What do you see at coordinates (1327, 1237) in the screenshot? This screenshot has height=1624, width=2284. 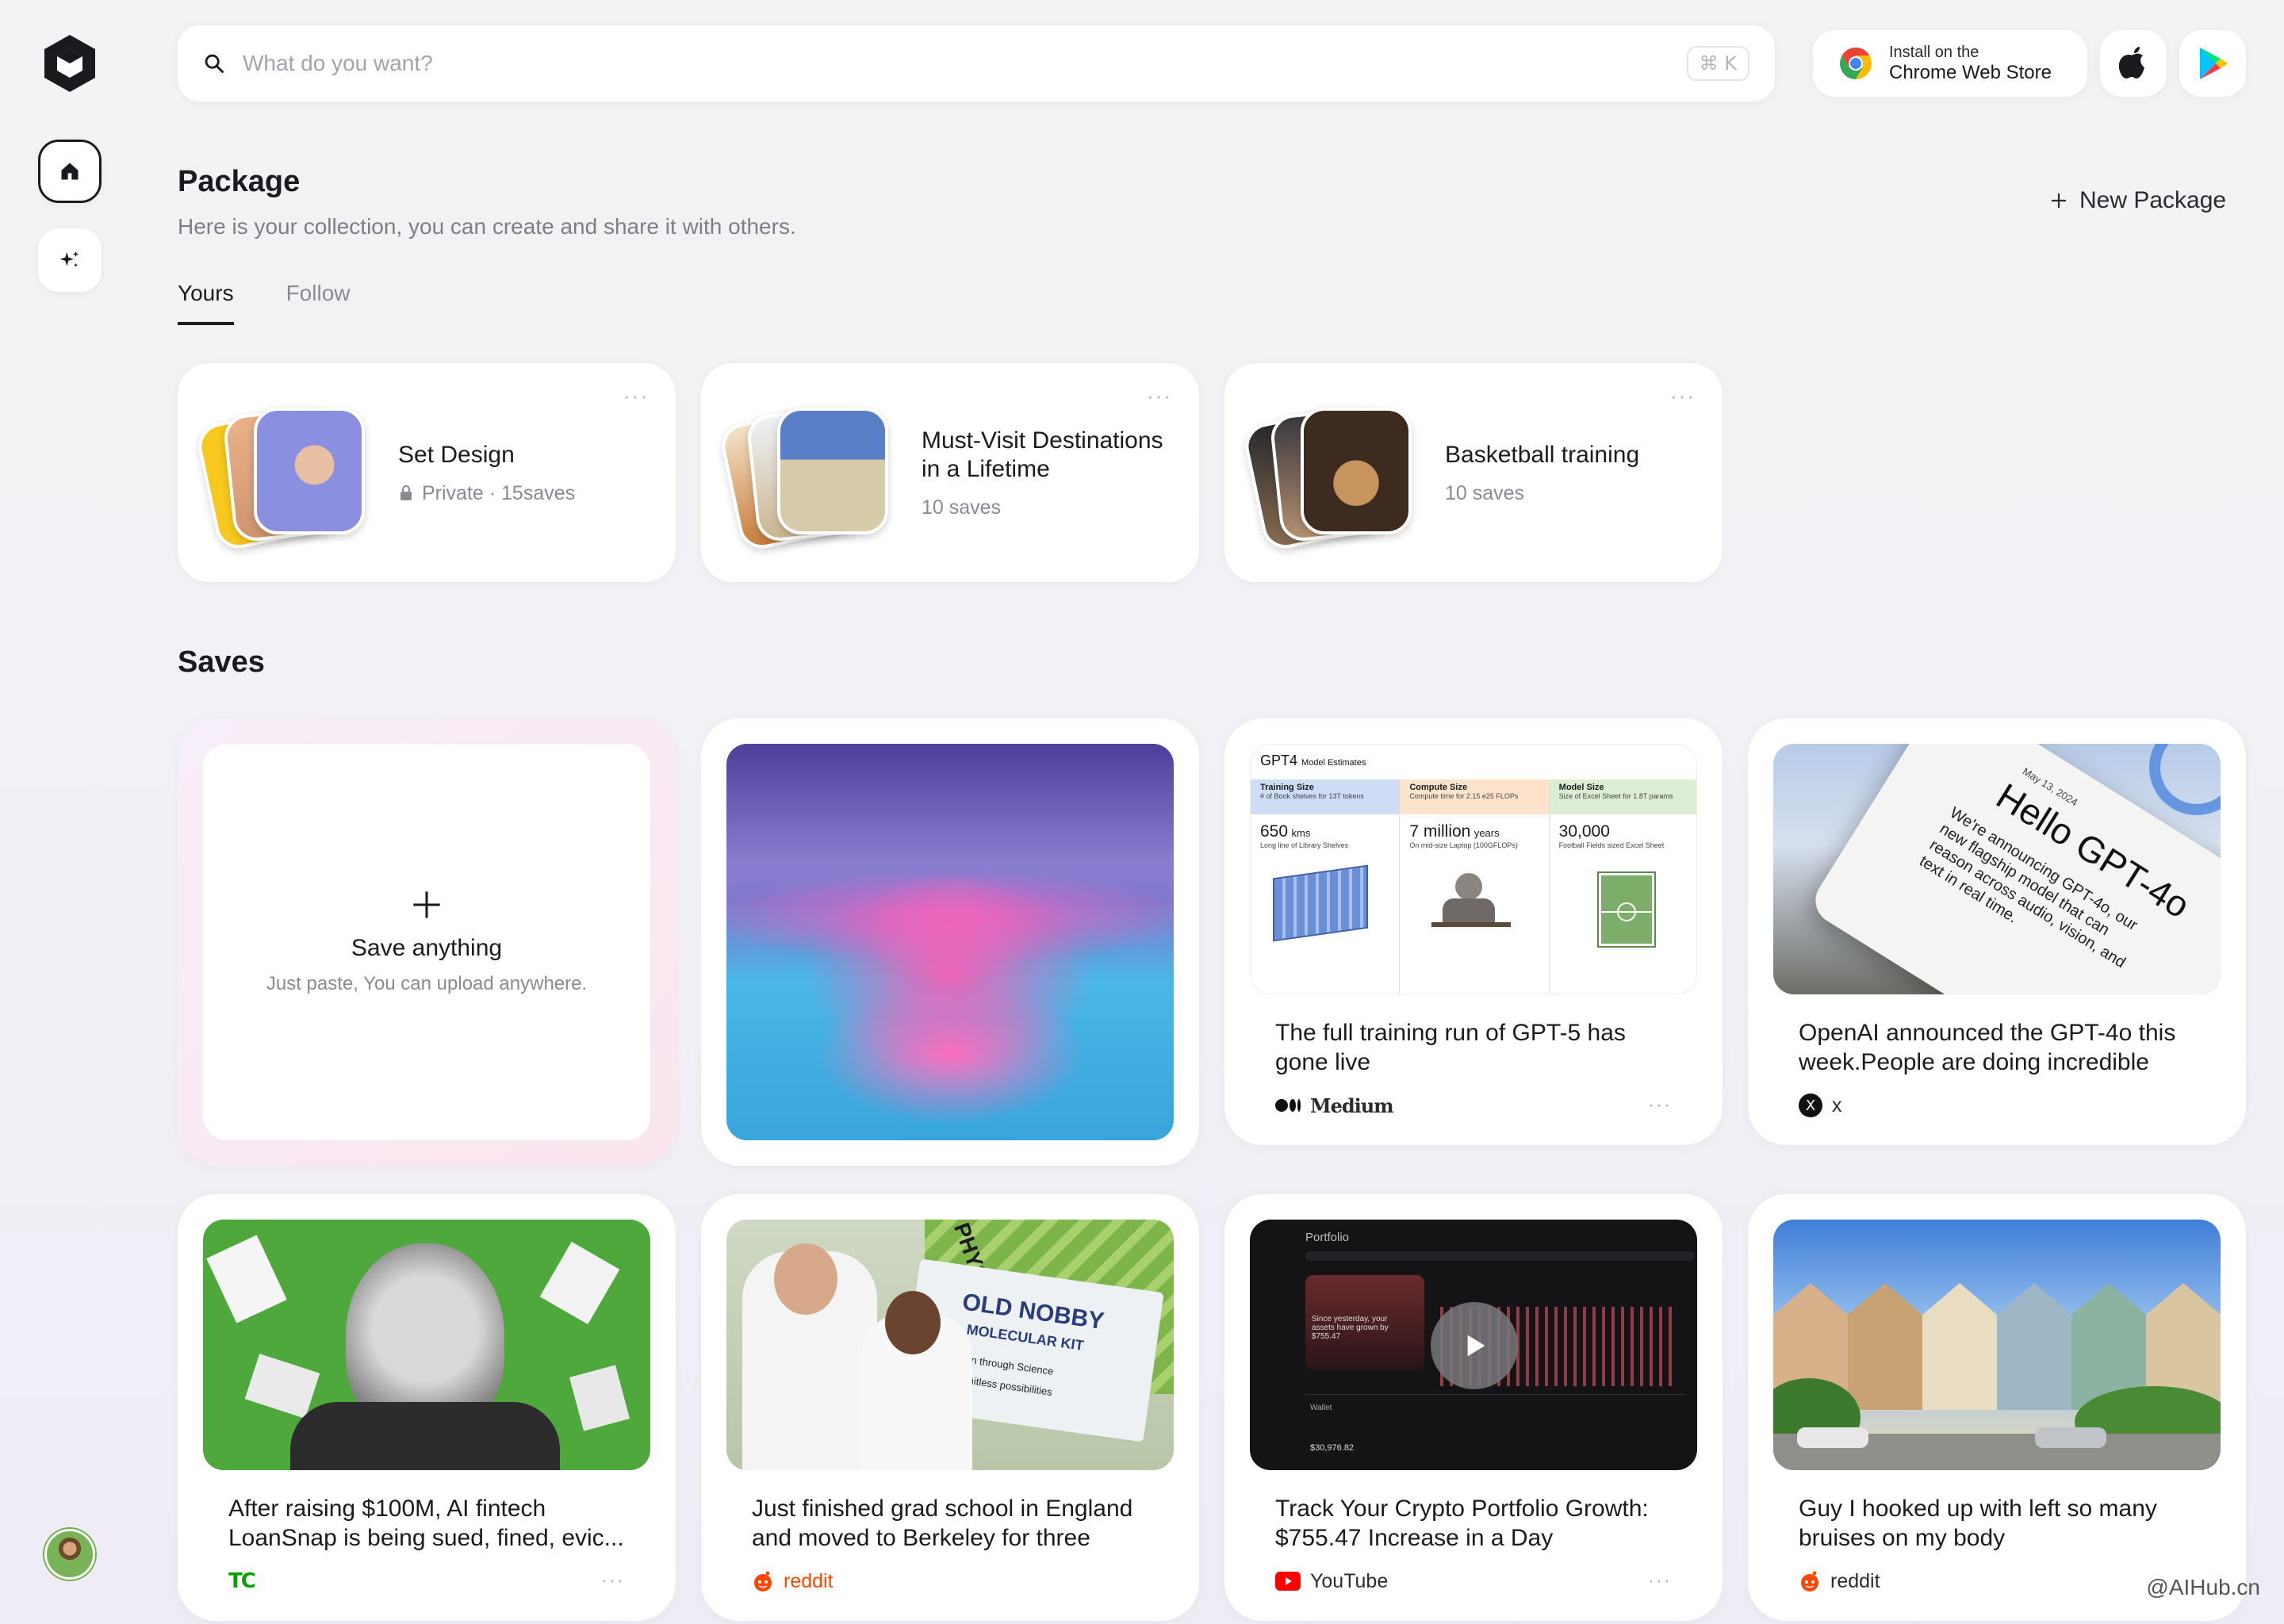 I see `portfolio-title: Portfolio` at bounding box center [1327, 1237].